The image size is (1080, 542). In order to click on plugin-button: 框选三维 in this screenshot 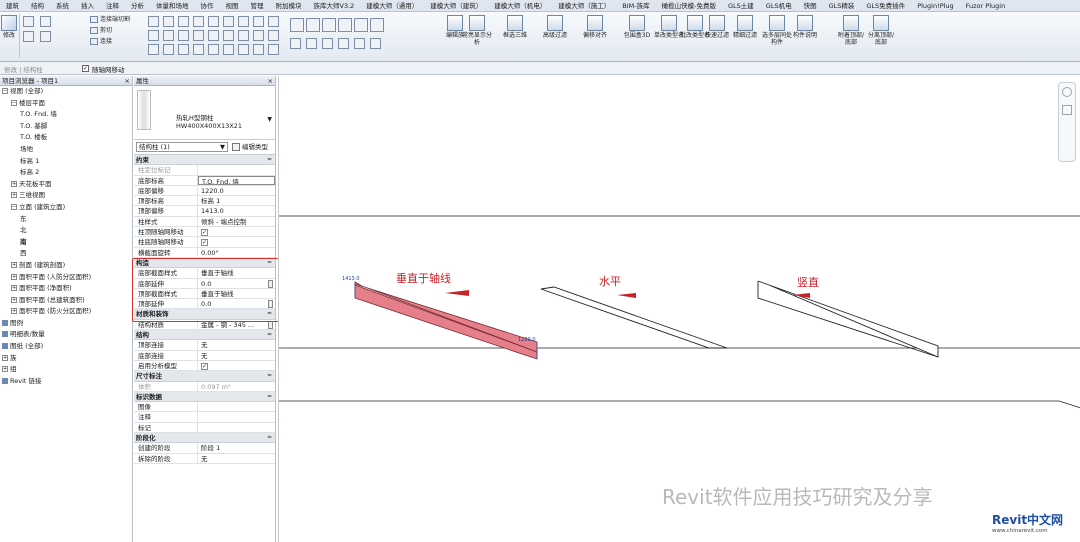, I will do `click(515, 27)`.